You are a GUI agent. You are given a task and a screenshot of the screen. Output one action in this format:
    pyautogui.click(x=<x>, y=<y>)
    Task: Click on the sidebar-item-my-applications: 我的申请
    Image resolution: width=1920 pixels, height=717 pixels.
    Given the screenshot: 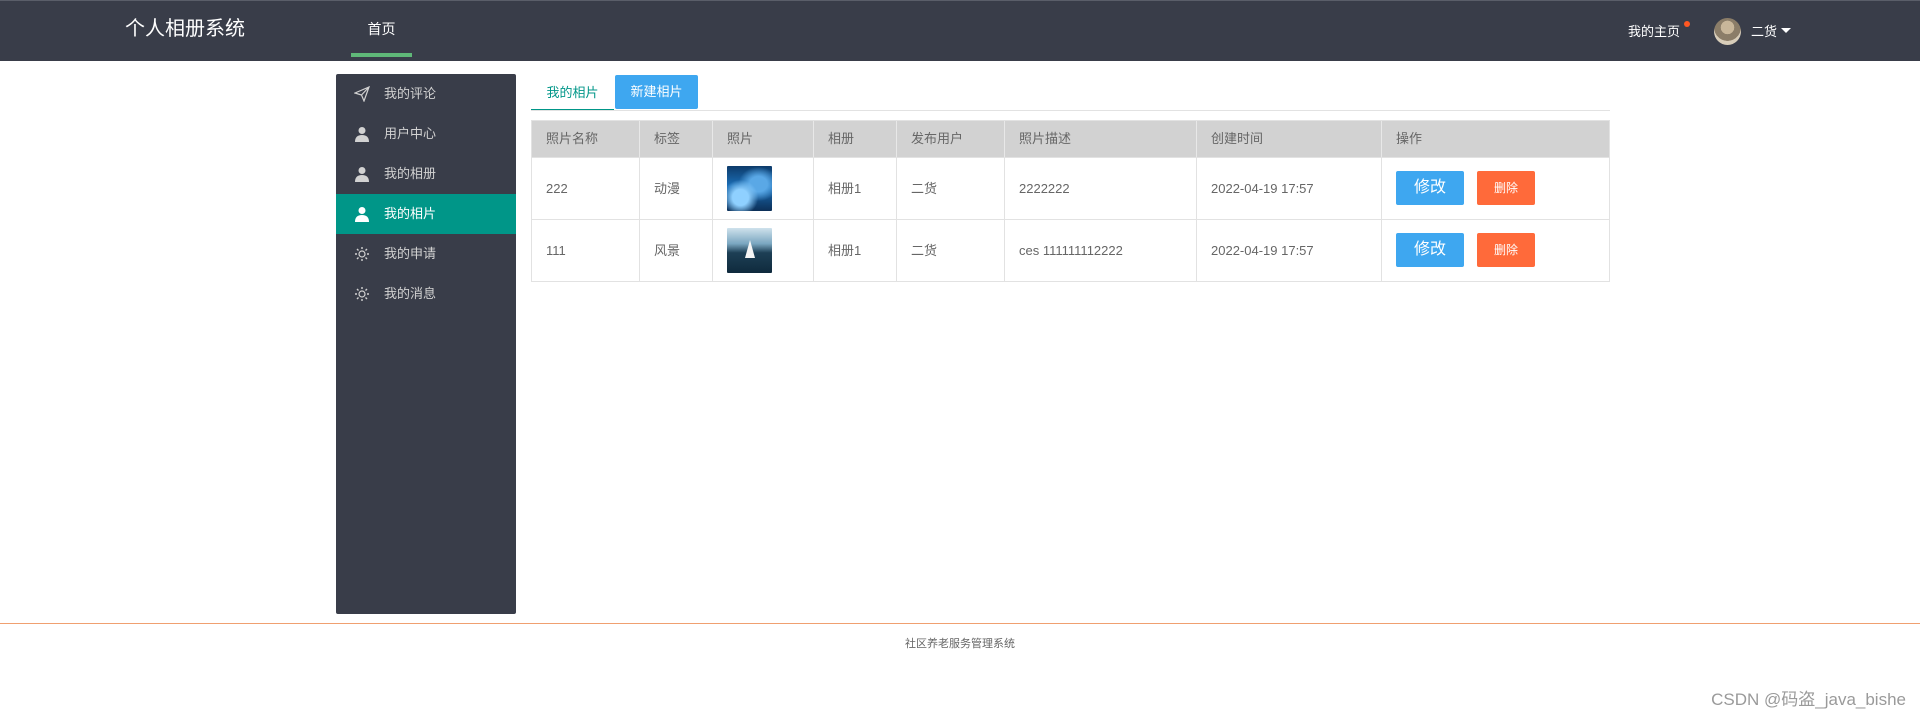 What is the action you would take?
    pyautogui.click(x=426, y=254)
    